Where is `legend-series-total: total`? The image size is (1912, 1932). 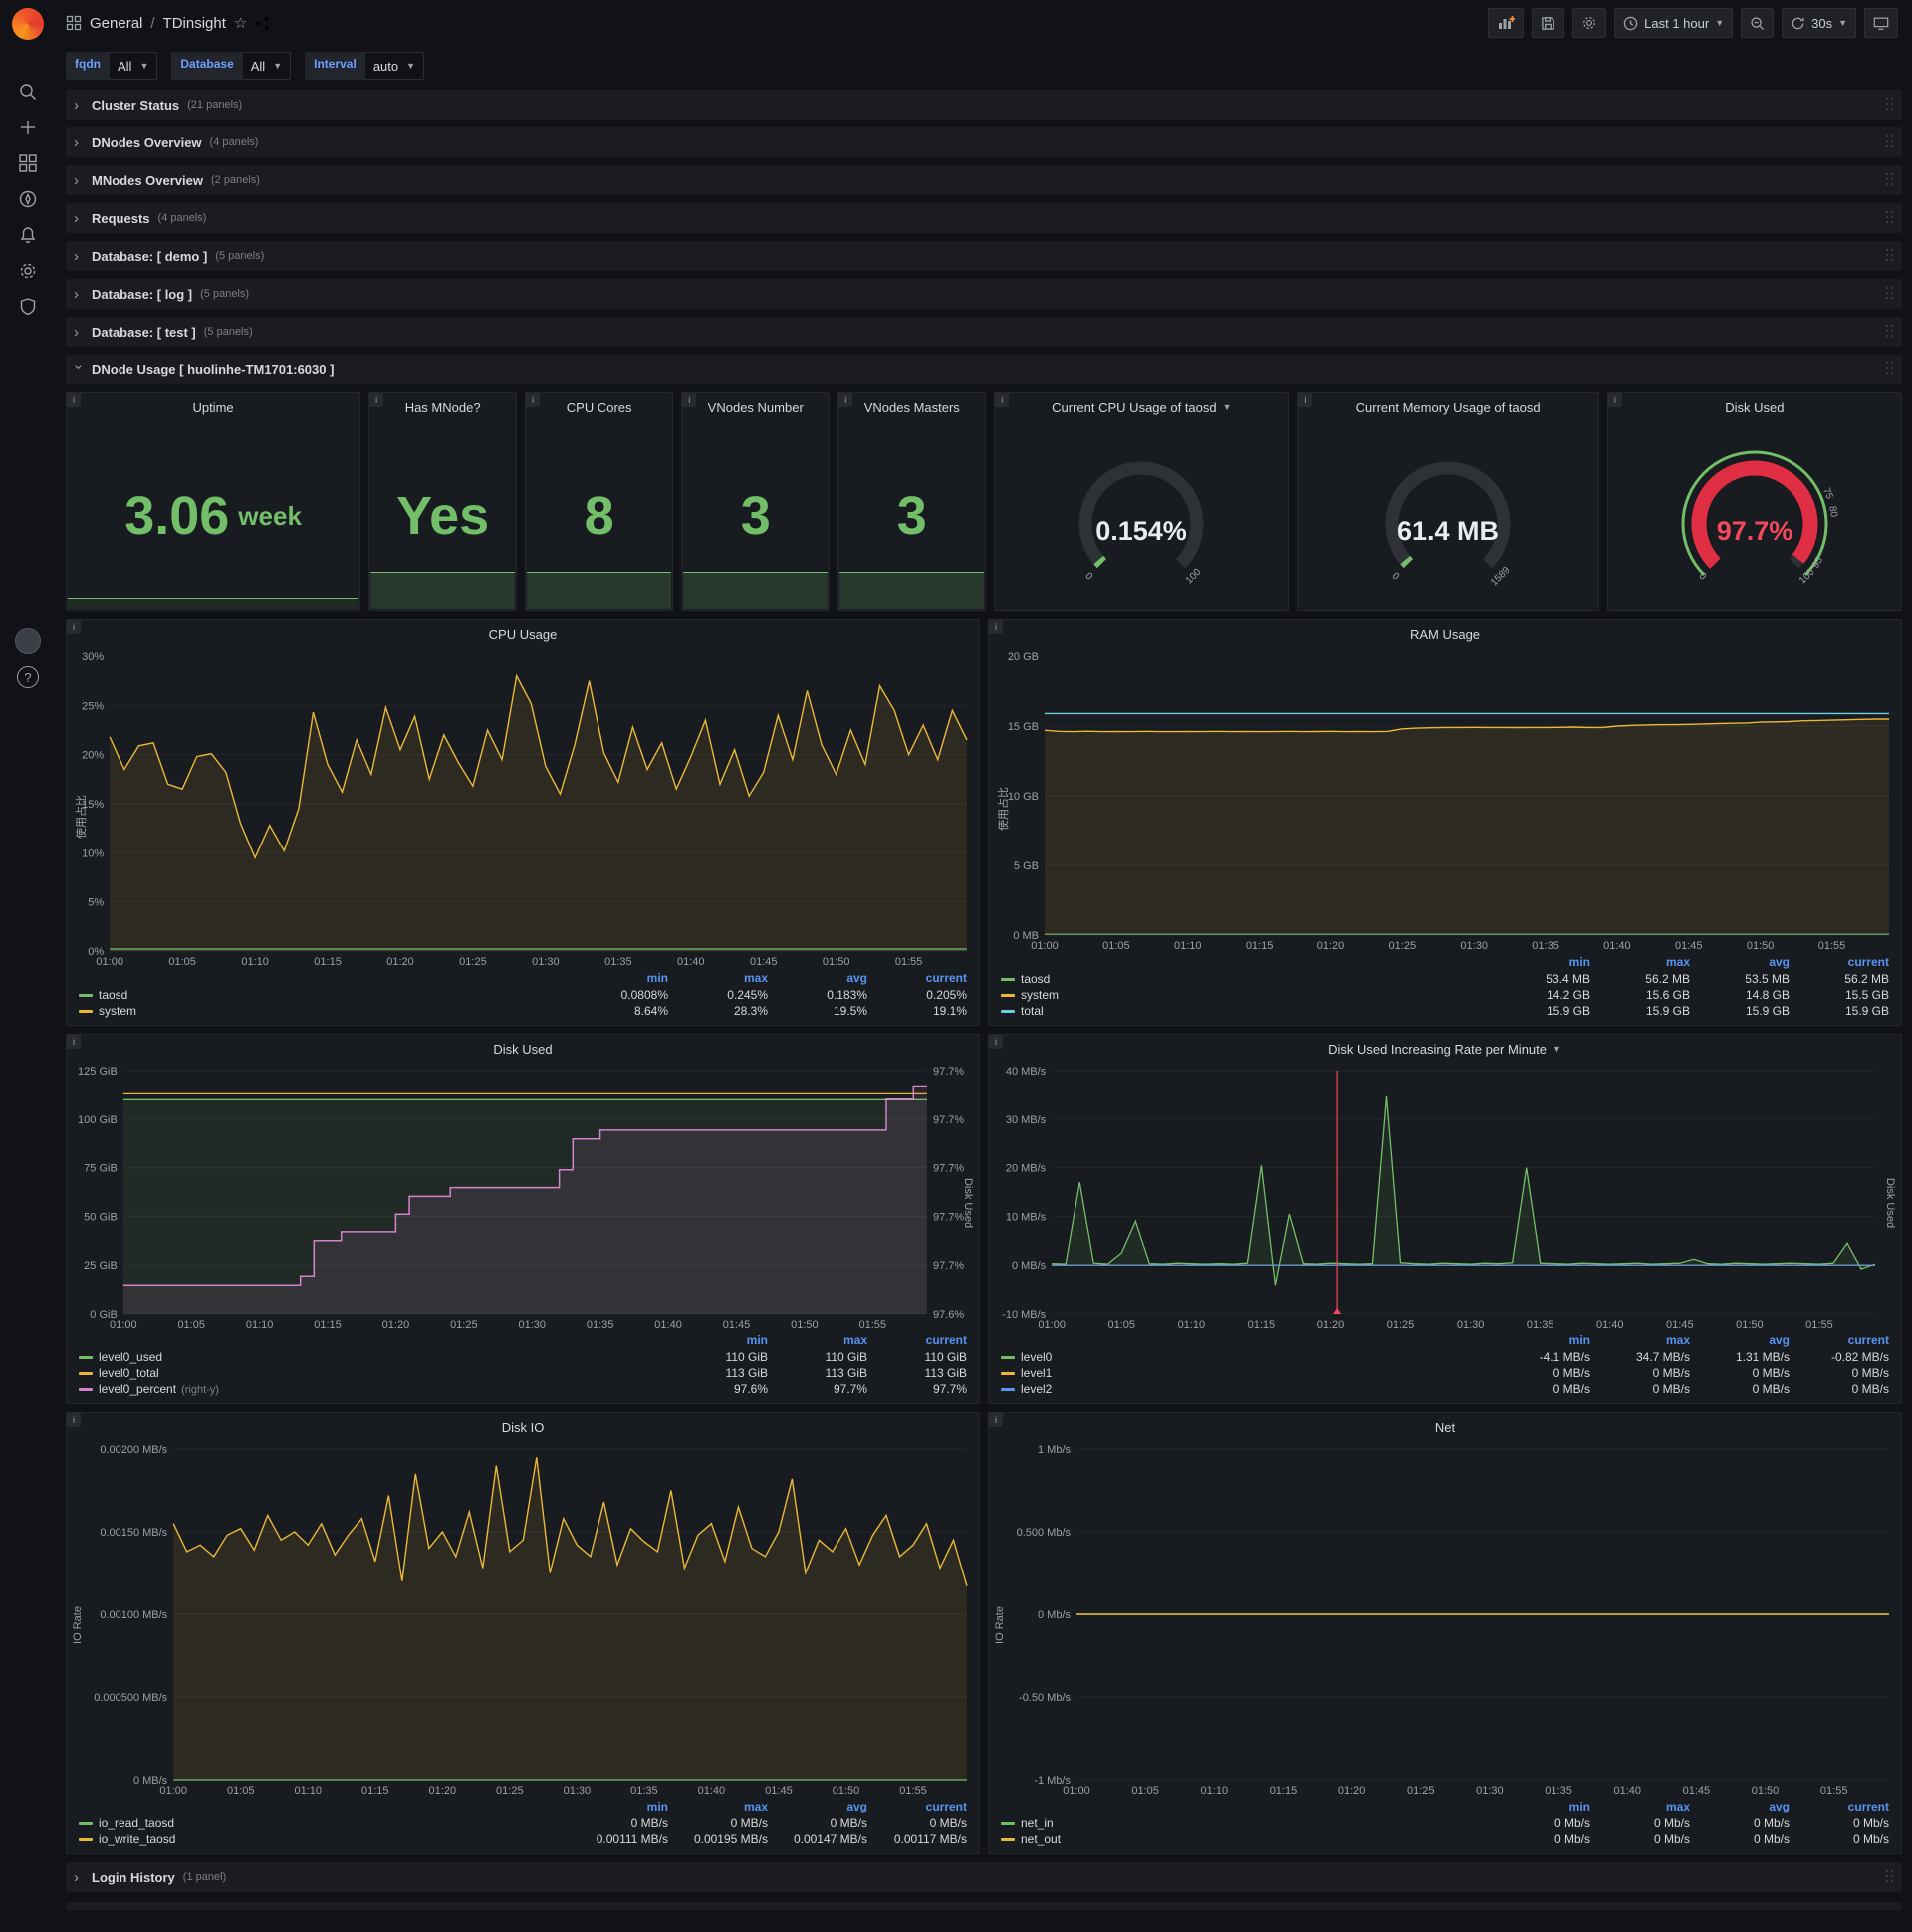 legend-series-total: total is located at coordinates (1246, 1011).